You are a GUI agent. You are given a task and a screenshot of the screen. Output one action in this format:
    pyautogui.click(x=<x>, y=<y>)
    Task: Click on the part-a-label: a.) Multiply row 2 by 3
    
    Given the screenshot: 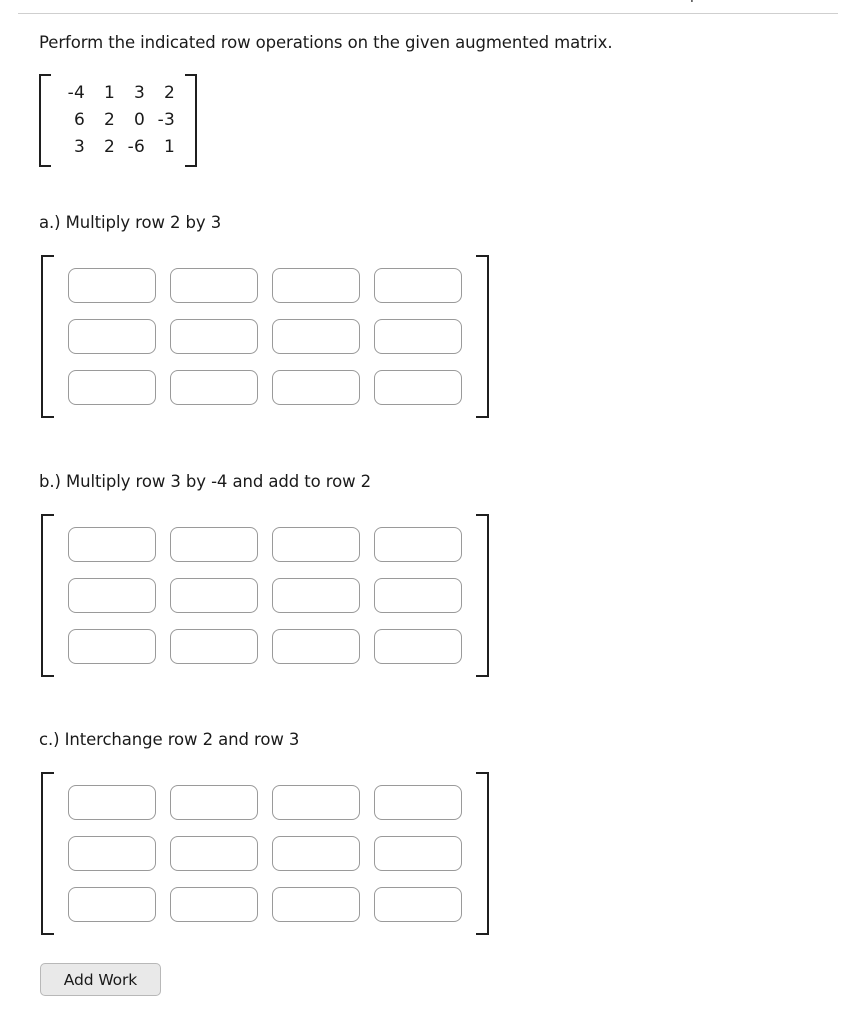 What is the action you would take?
    pyautogui.click(x=130, y=222)
    